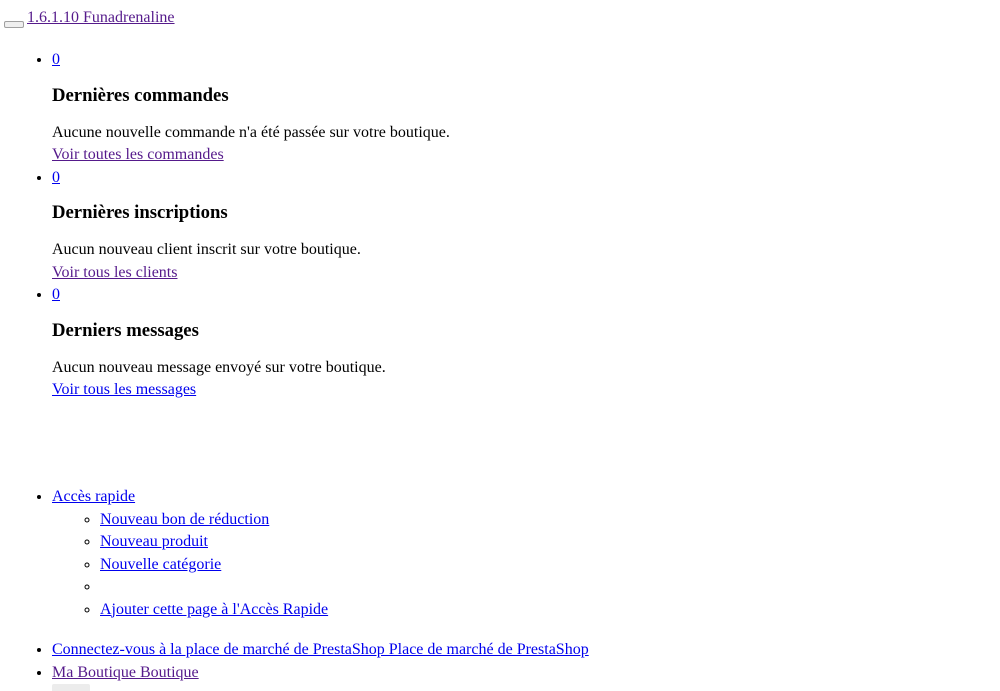 The height and width of the screenshot is (691, 1000). I want to click on avatar-image-placeholder, so click(71, 687).